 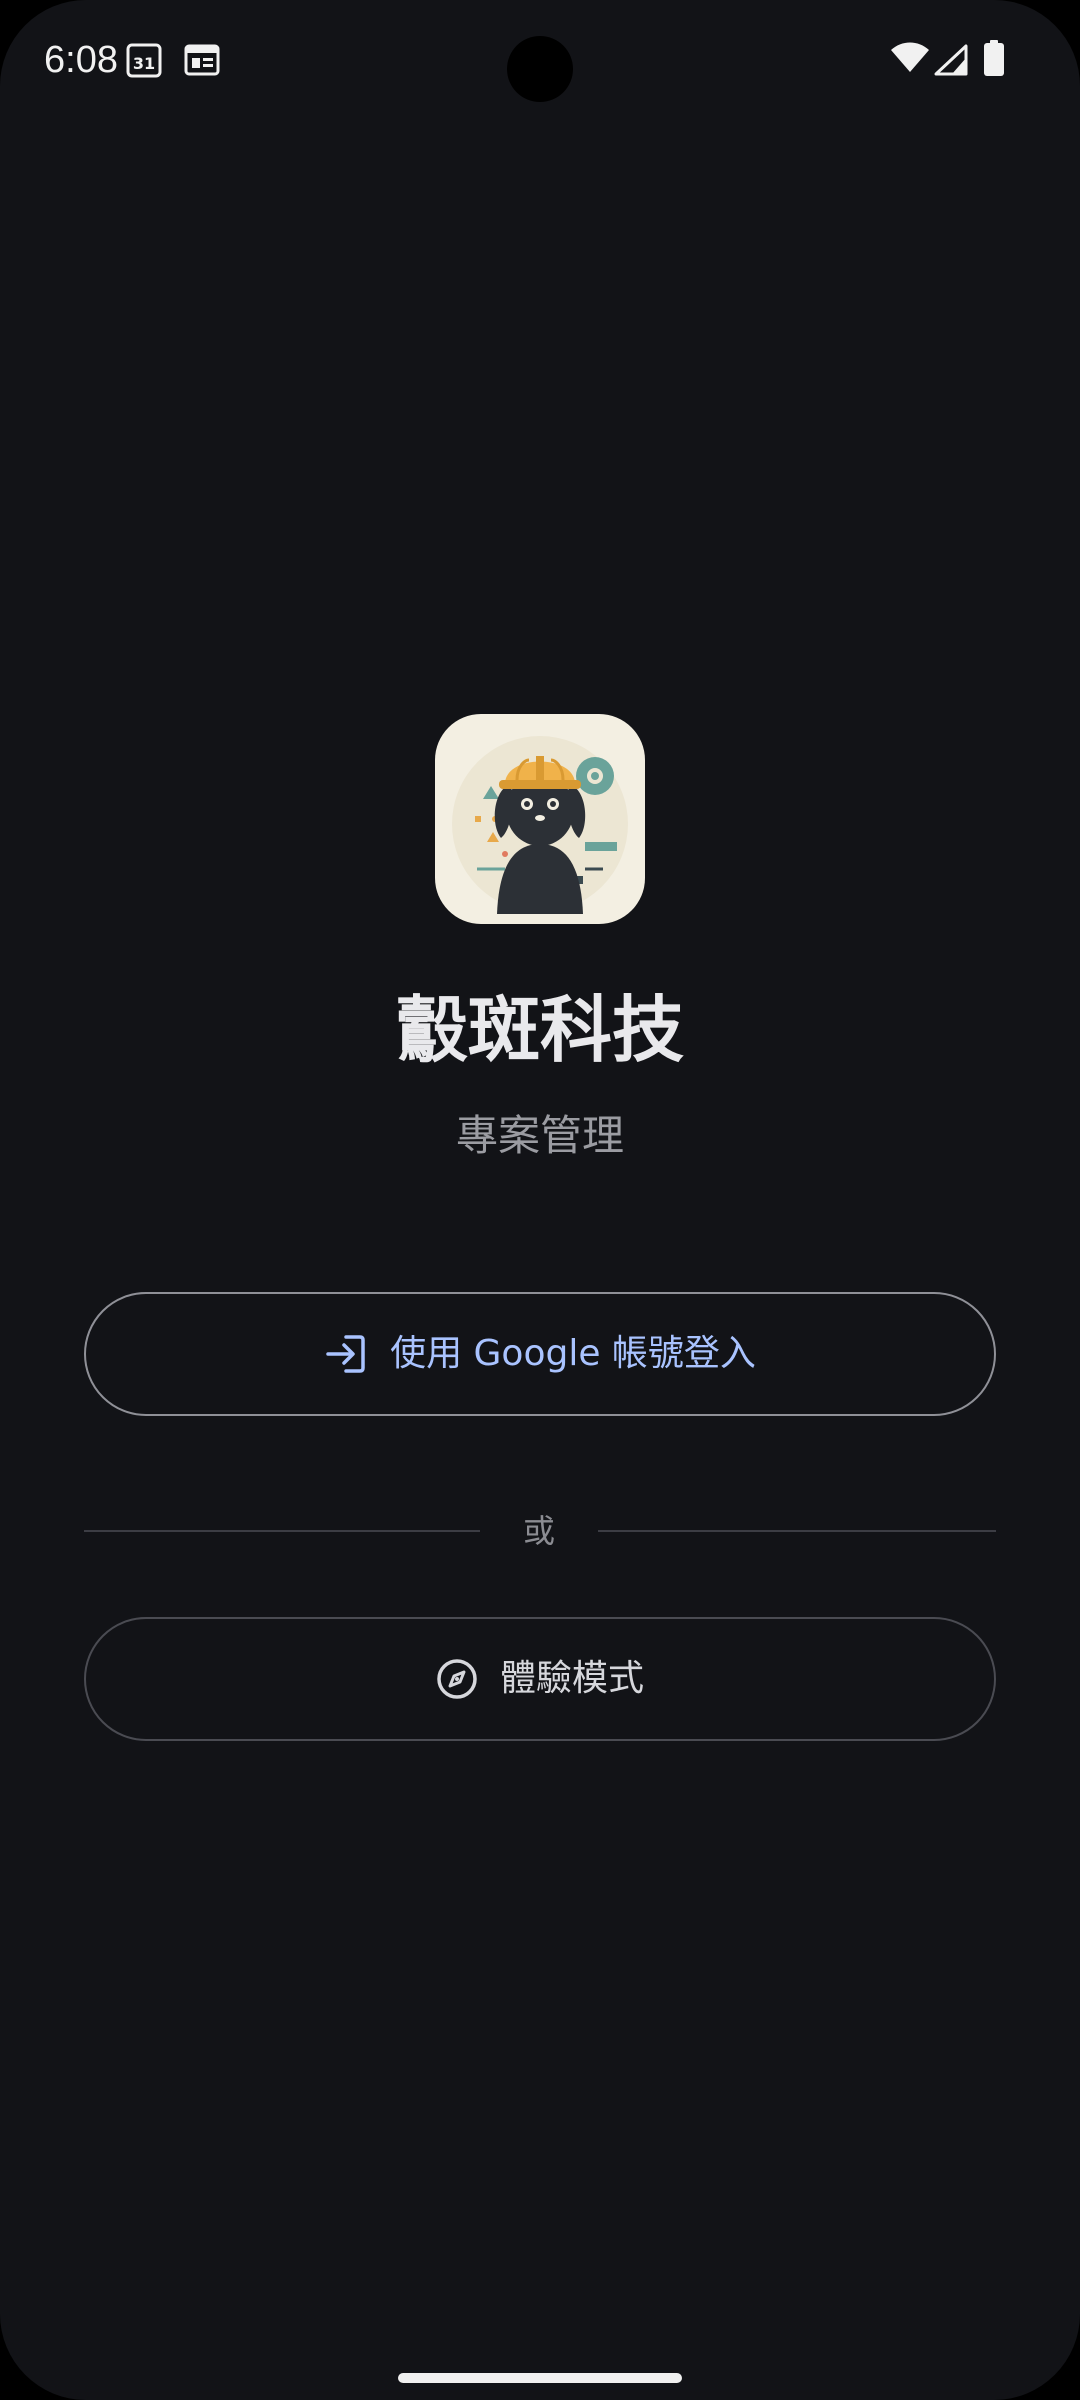 What do you see at coordinates (571, 1678) in the screenshot?
I see `demo-mode-label: 體驗模式` at bounding box center [571, 1678].